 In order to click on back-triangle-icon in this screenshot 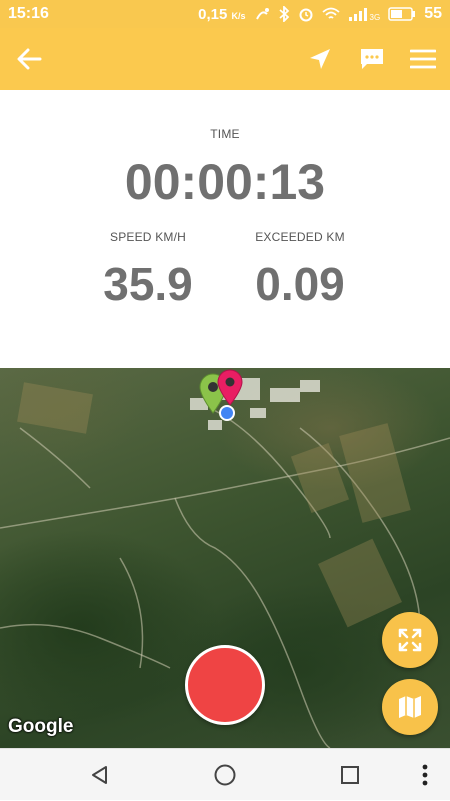, I will do `click(99, 775)`.